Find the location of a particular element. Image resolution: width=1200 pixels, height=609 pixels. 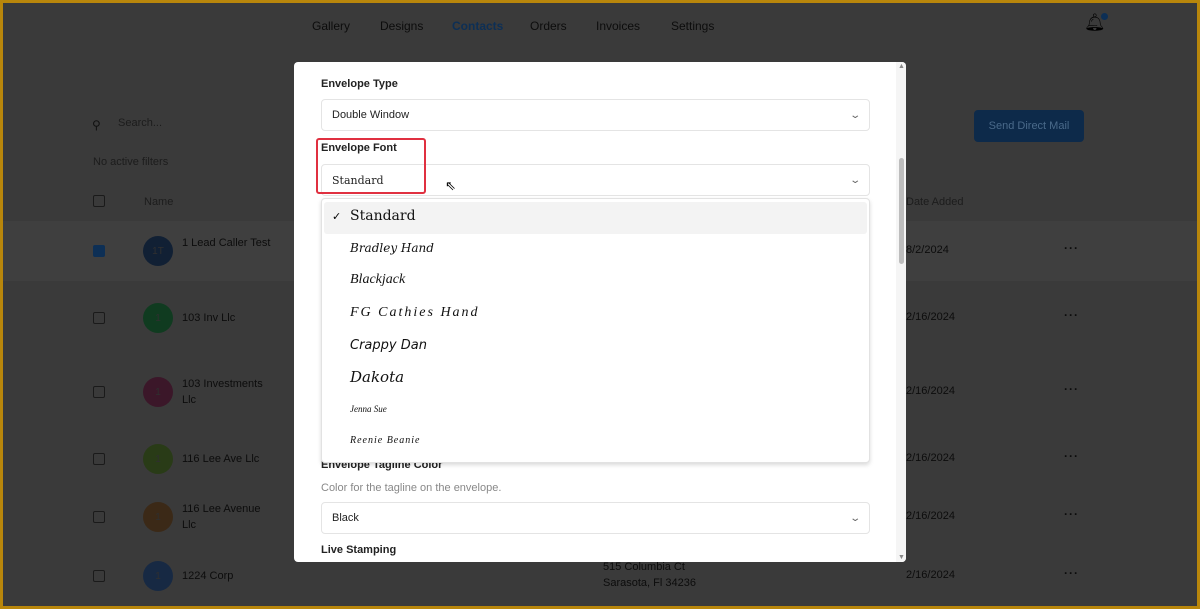

send-direct-mail-button: Send Direct Mail is located at coordinates (1029, 126).